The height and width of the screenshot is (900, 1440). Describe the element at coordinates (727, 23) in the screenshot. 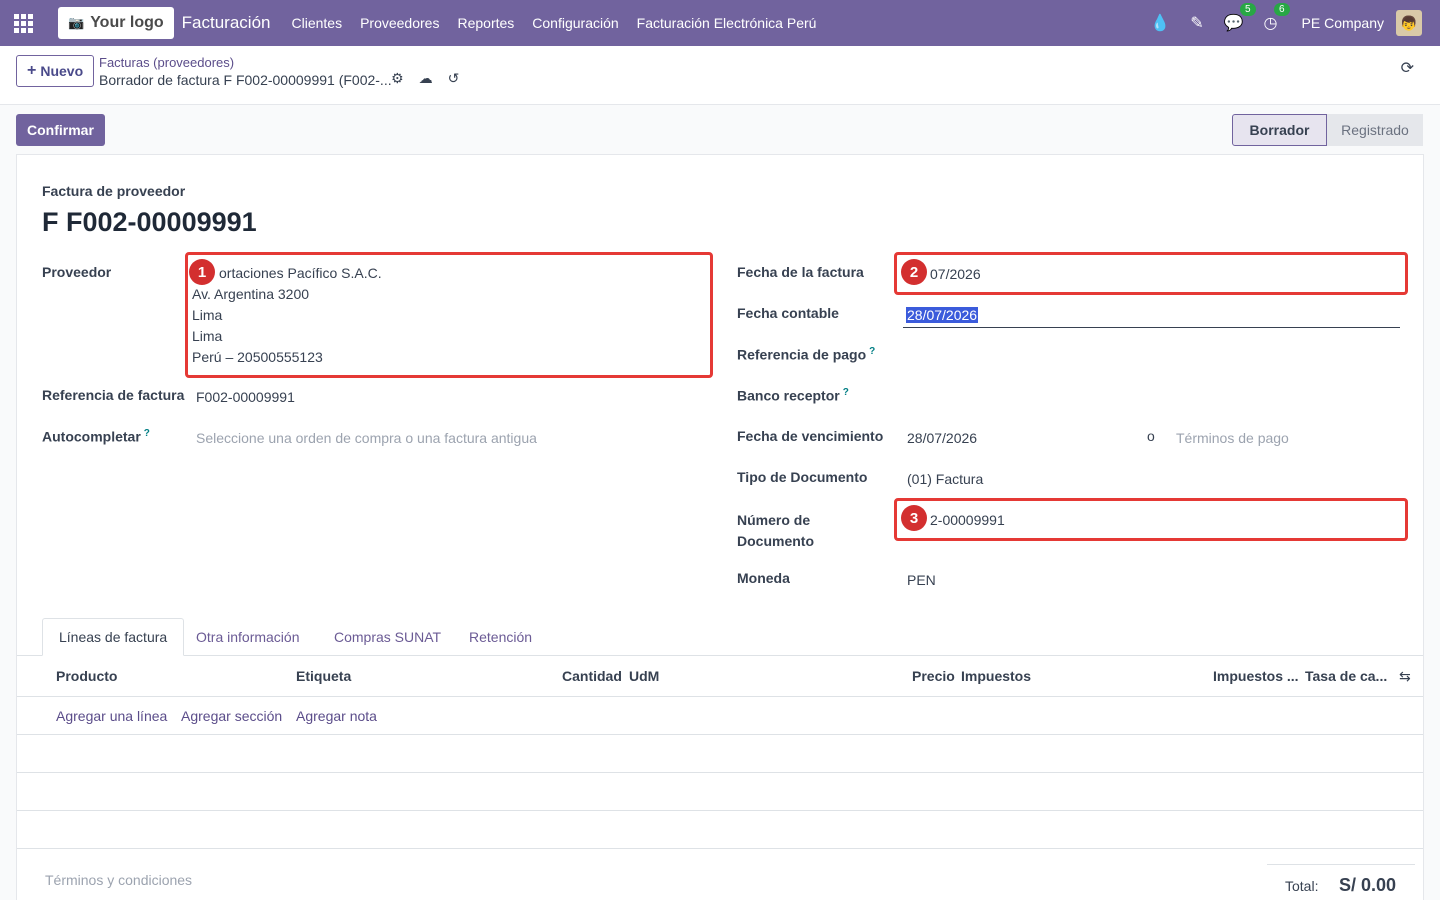

I see `menu-facturacion-electronica: Facturación Electrónica Perú` at that location.